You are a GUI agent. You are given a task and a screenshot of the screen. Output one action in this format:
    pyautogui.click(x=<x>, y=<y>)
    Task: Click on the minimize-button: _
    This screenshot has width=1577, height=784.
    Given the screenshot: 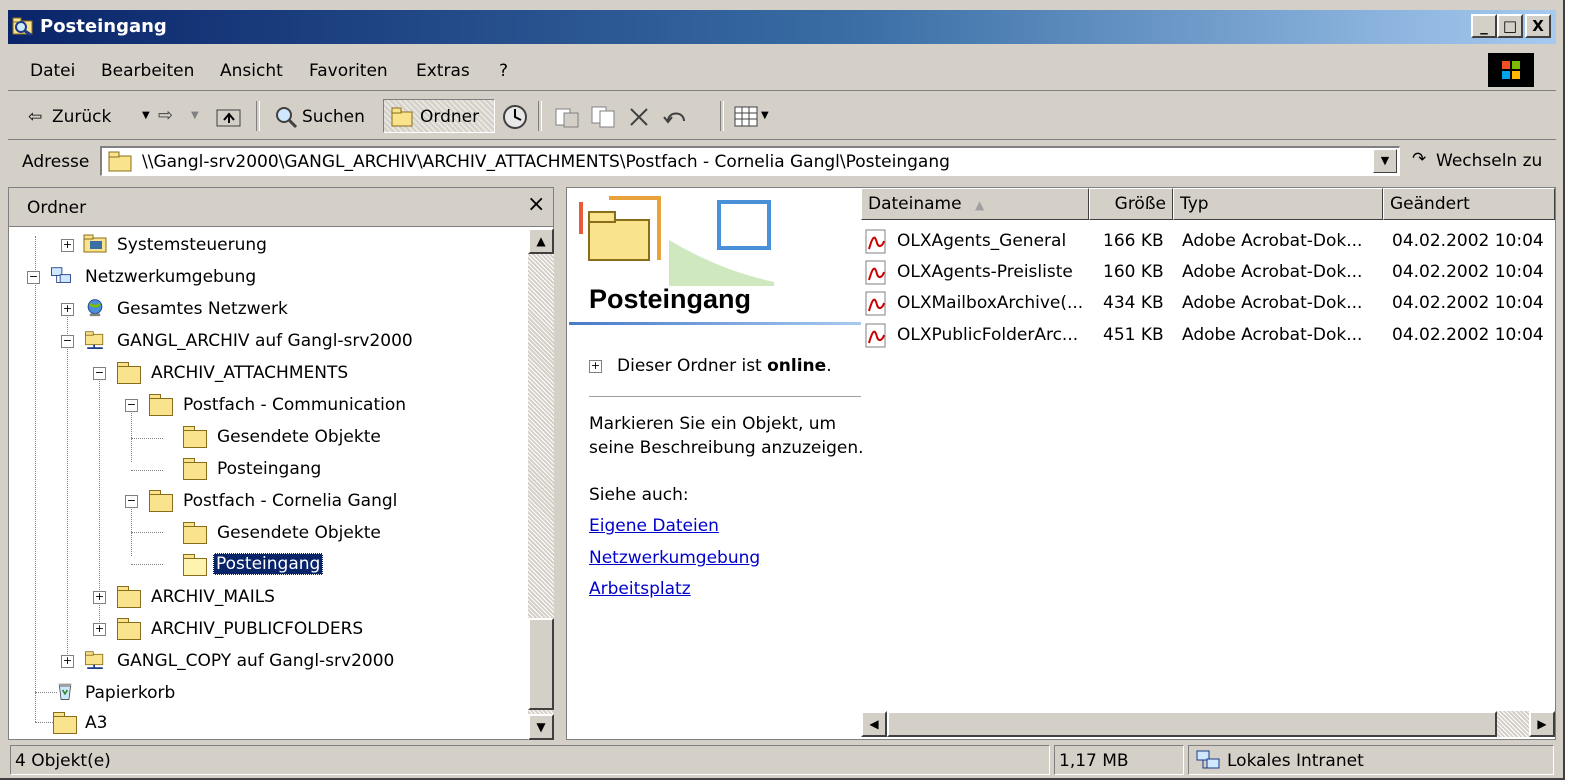 What is the action you would take?
    pyautogui.click(x=1484, y=26)
    